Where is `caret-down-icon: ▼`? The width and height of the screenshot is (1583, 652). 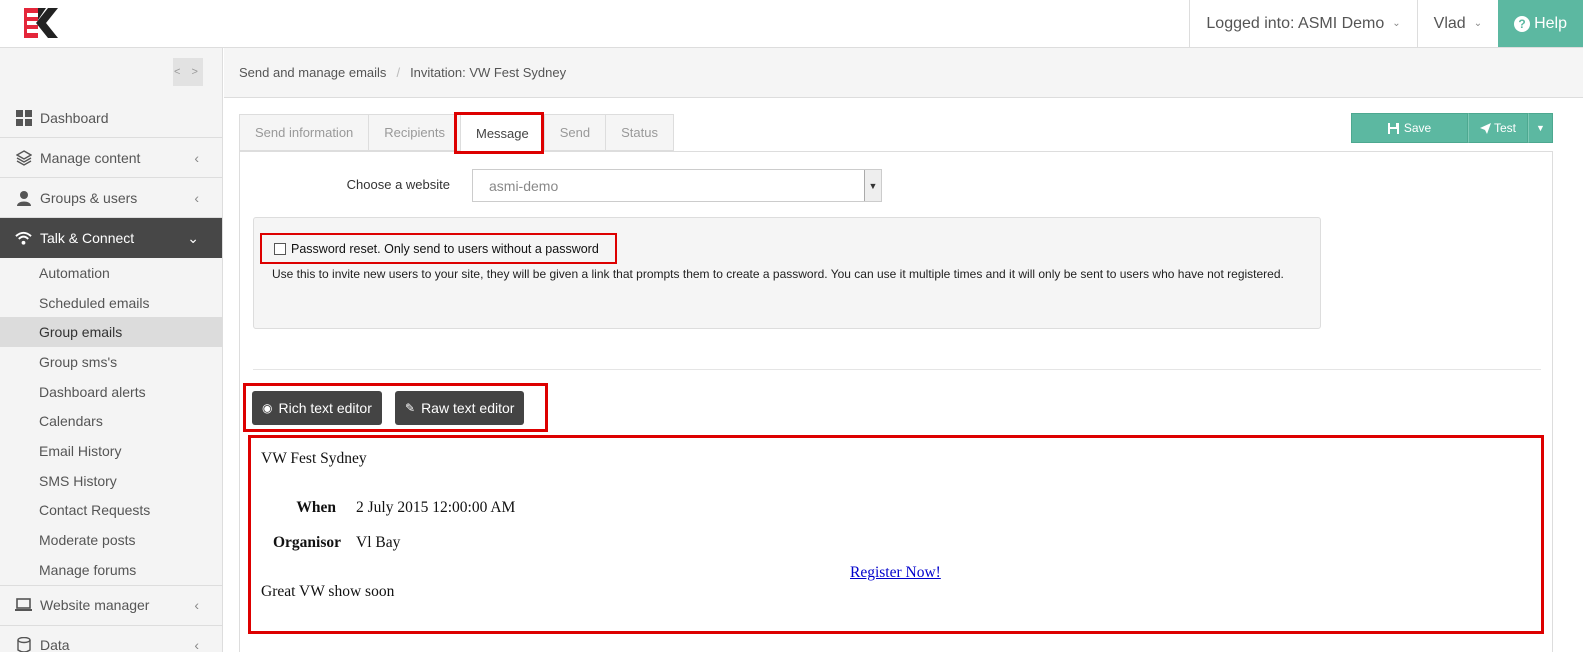 caret-down-icon: ▼ is located at coordinates (1540, 128).